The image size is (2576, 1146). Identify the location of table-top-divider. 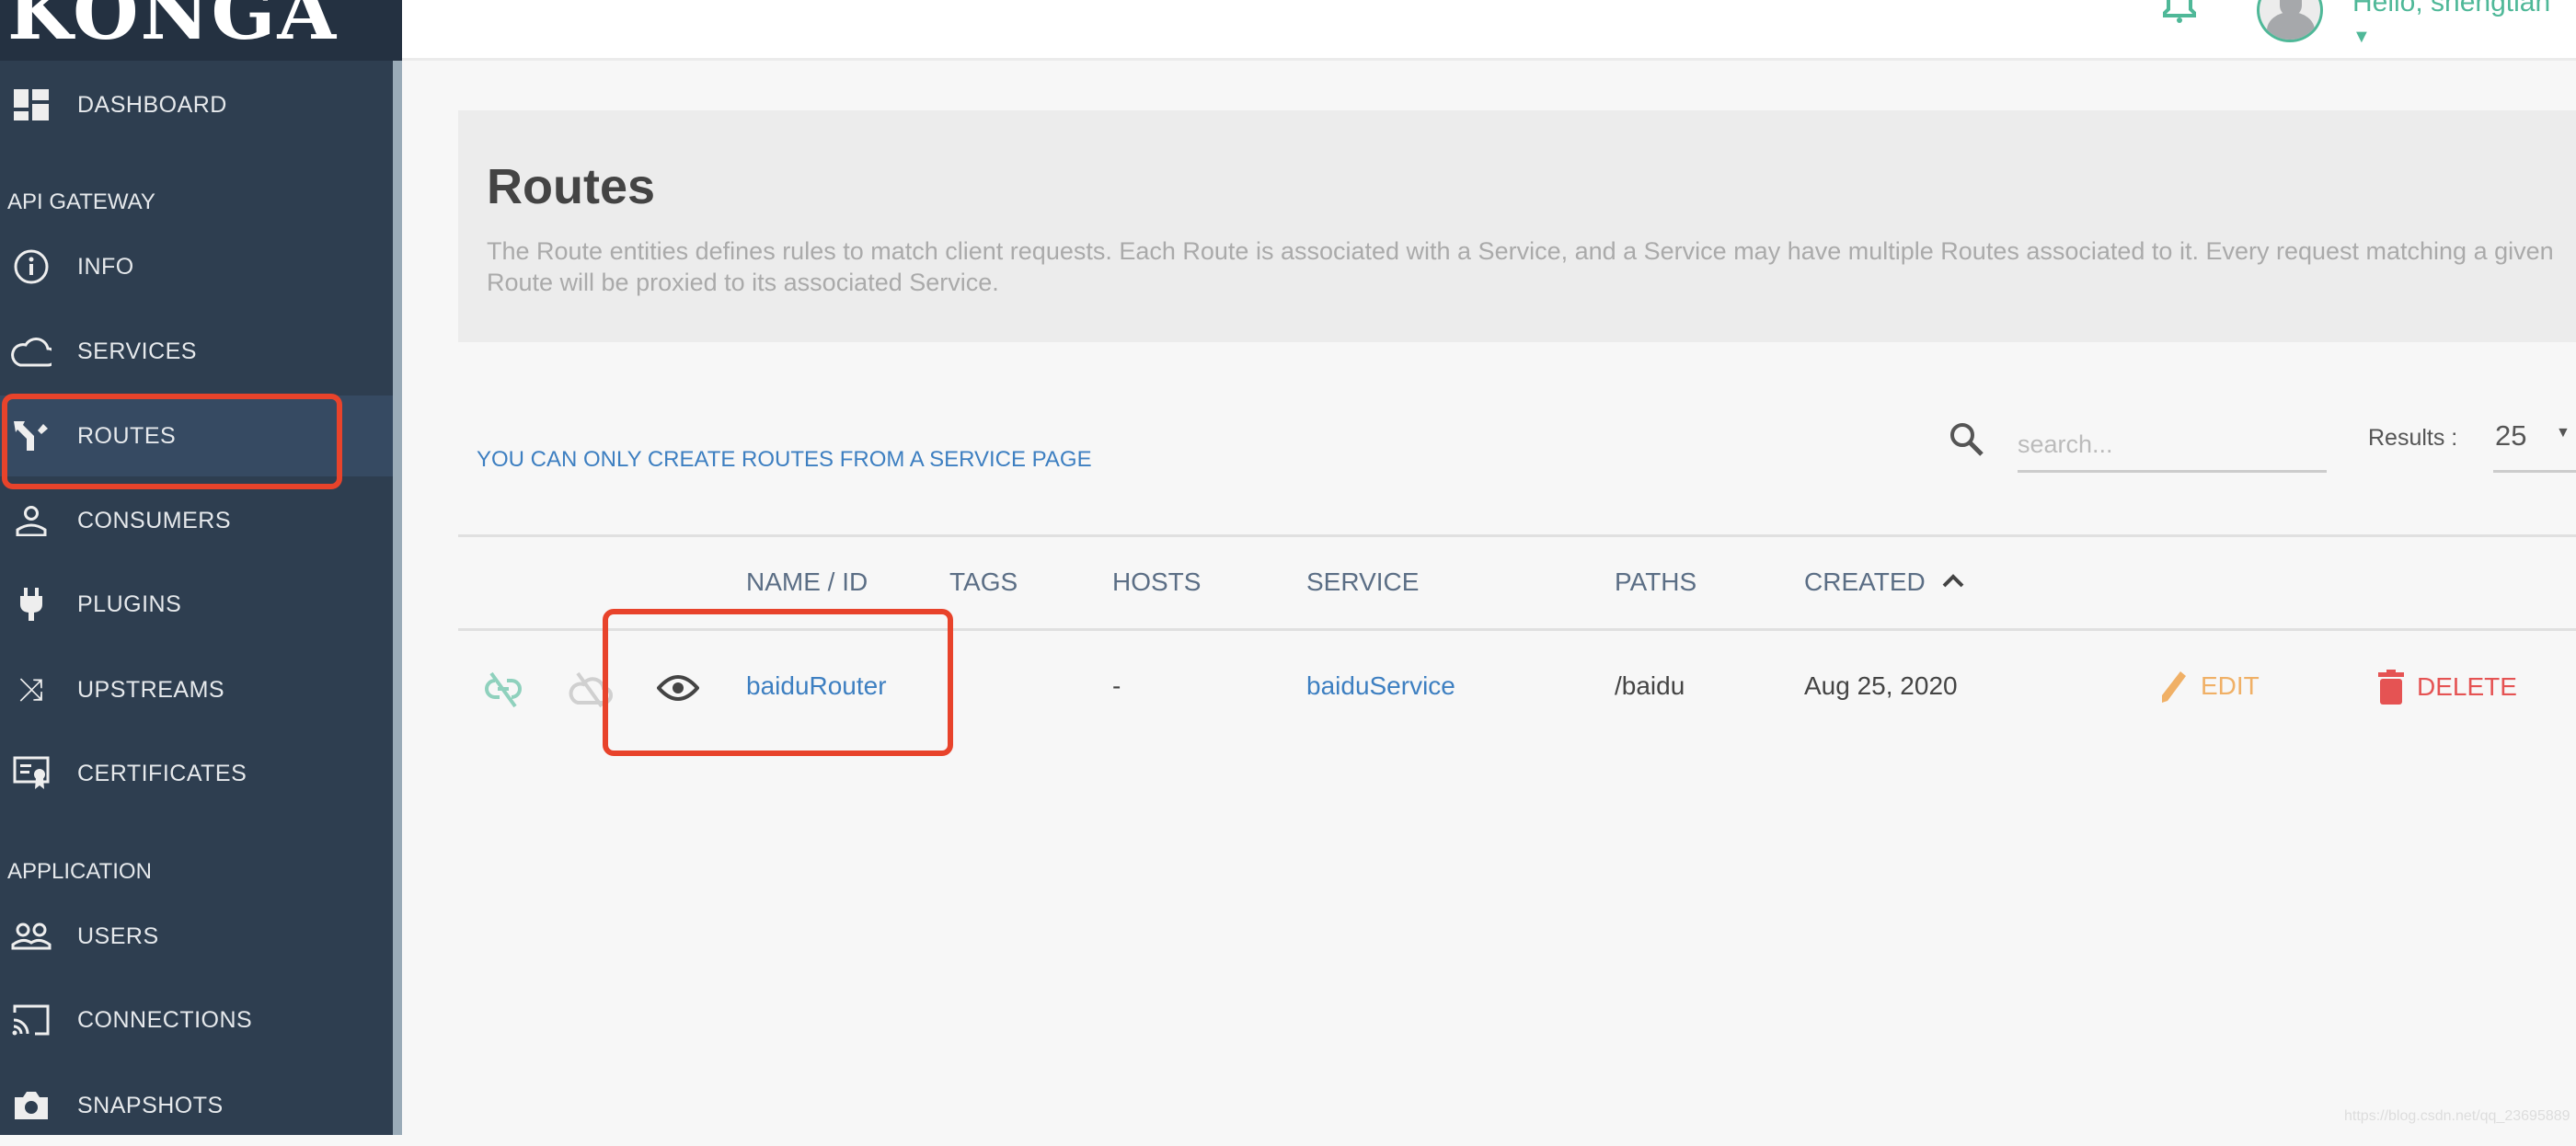
(1517, 535).